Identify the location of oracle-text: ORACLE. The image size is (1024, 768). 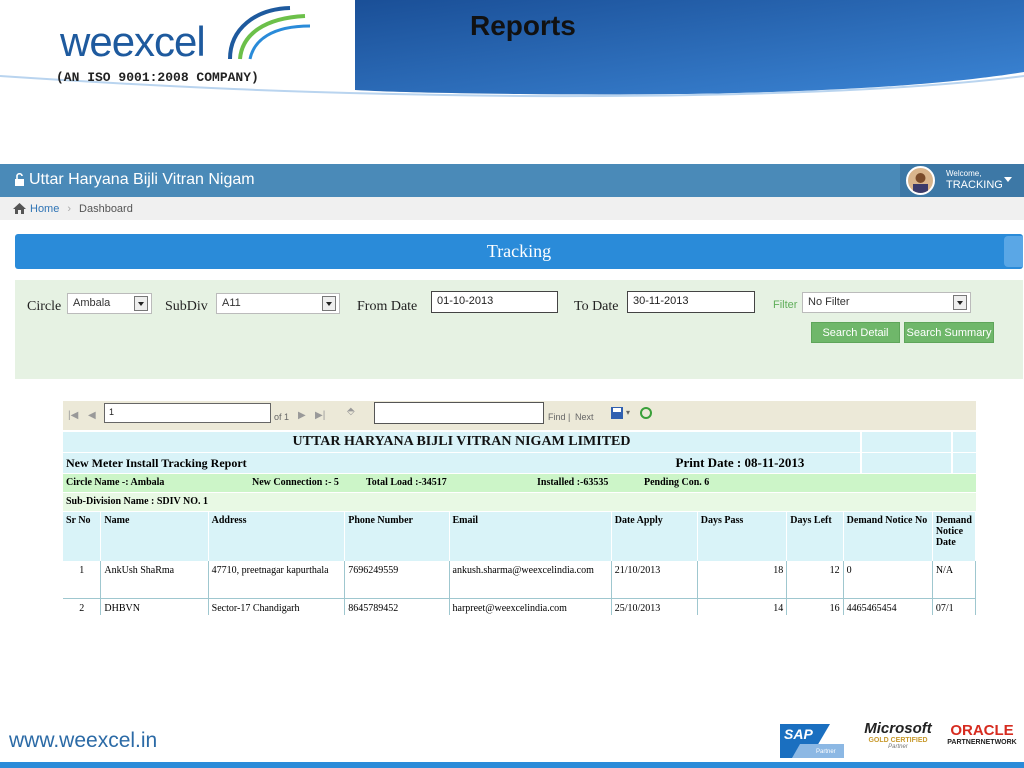
(982, 730).